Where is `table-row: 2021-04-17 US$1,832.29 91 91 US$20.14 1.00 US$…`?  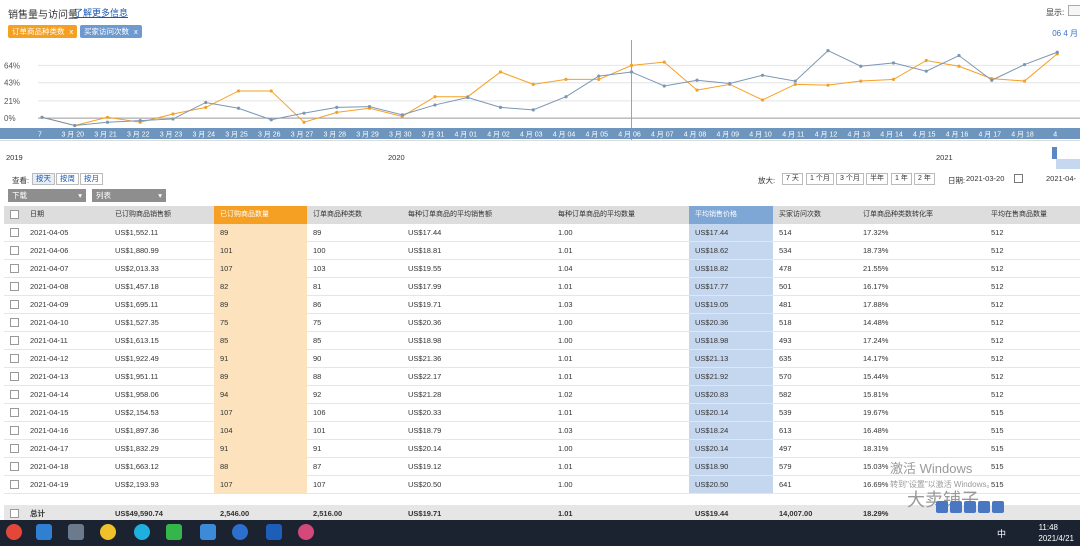 table-row: 2021-04-17 US$1,832.29 91 91 US$20.14 1.00 US$… is located at coordinates (542, 449).